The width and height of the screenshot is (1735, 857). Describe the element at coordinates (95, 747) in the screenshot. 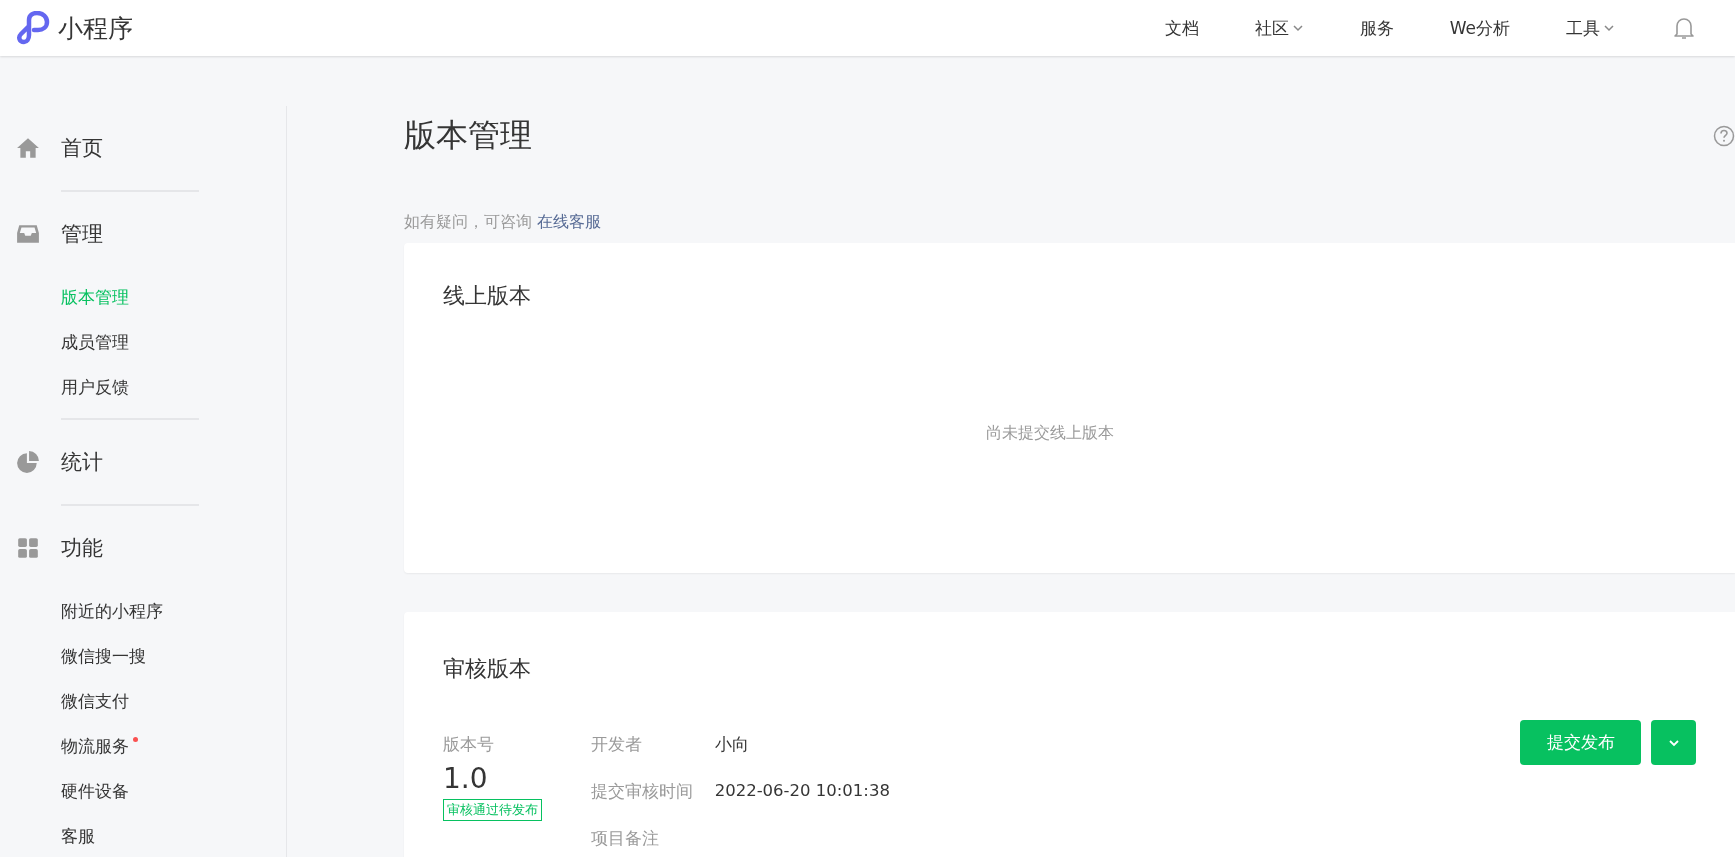

I see `sidebar-item: 物流服务` at that location.